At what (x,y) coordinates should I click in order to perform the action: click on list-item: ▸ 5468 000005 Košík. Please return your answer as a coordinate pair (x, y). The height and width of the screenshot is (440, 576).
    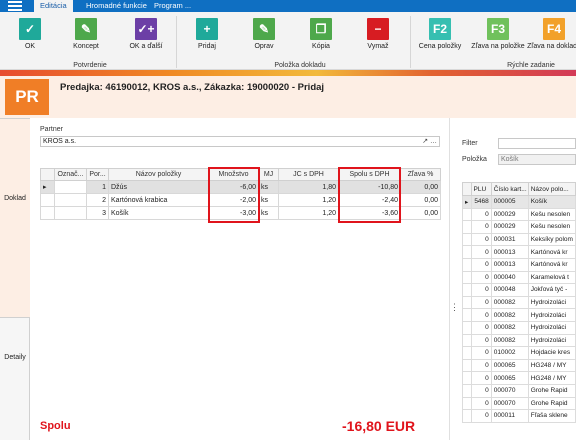
    Looking at the image, I should click on (519, 202).